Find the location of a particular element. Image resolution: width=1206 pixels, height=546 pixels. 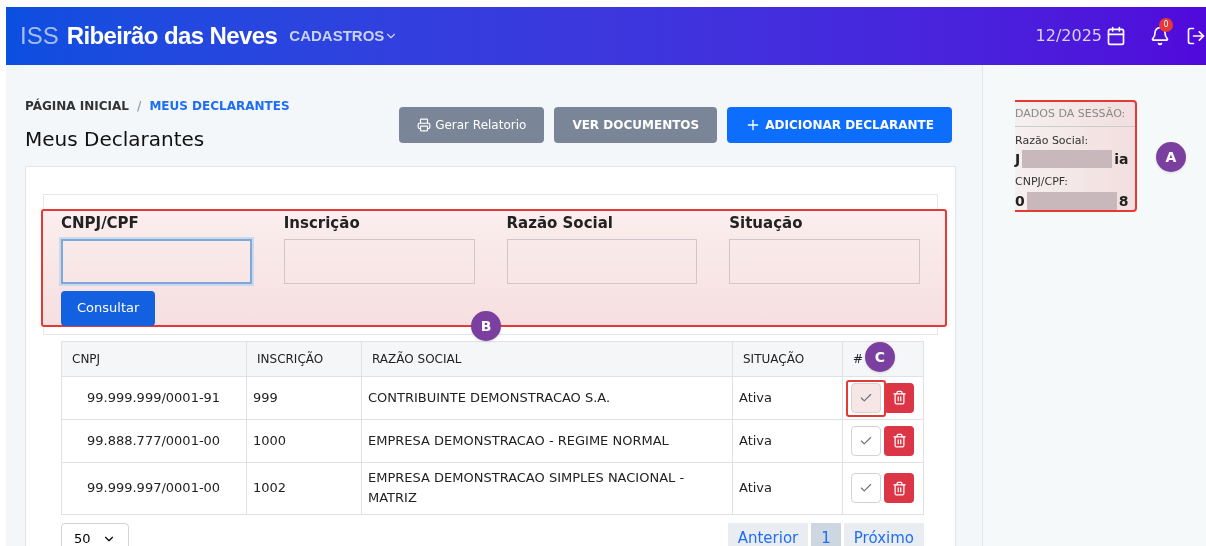

bell-icon is located at coordinates (1160, 36).